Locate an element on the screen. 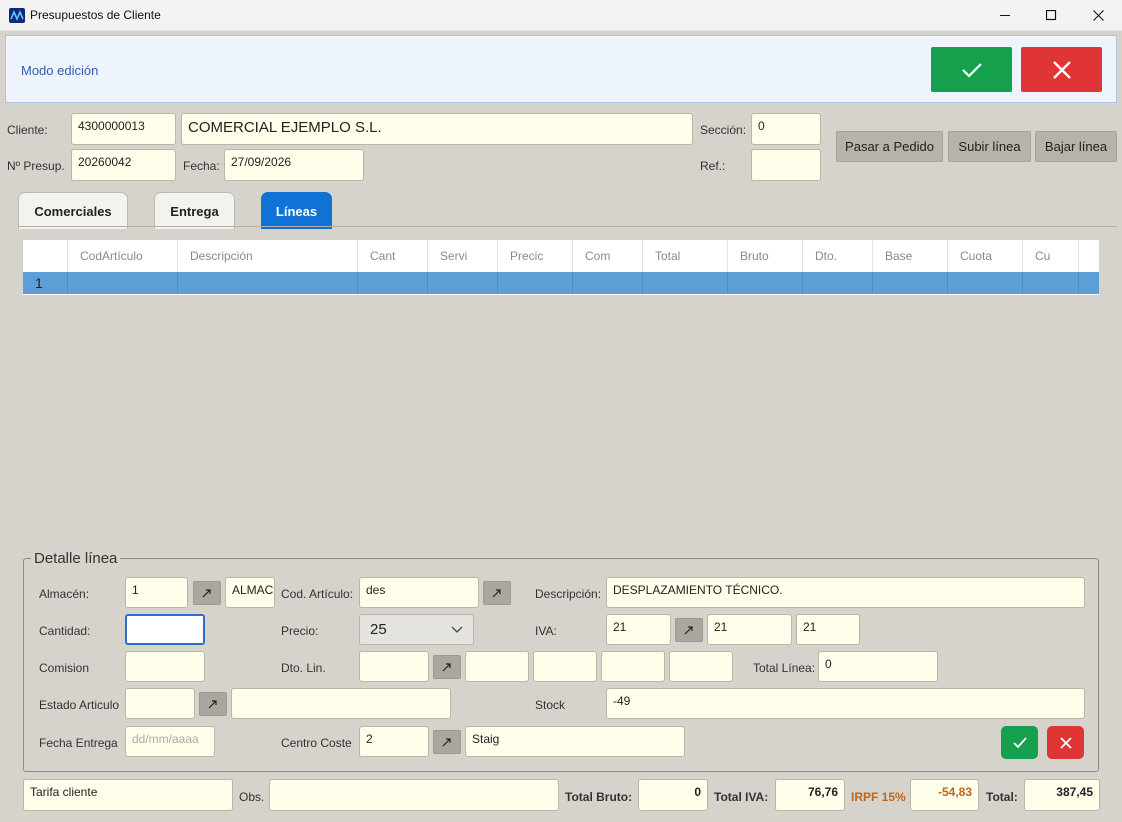 This screenshot has width=1122, height=822. close-window-button is located at coordinates (1098, 15).